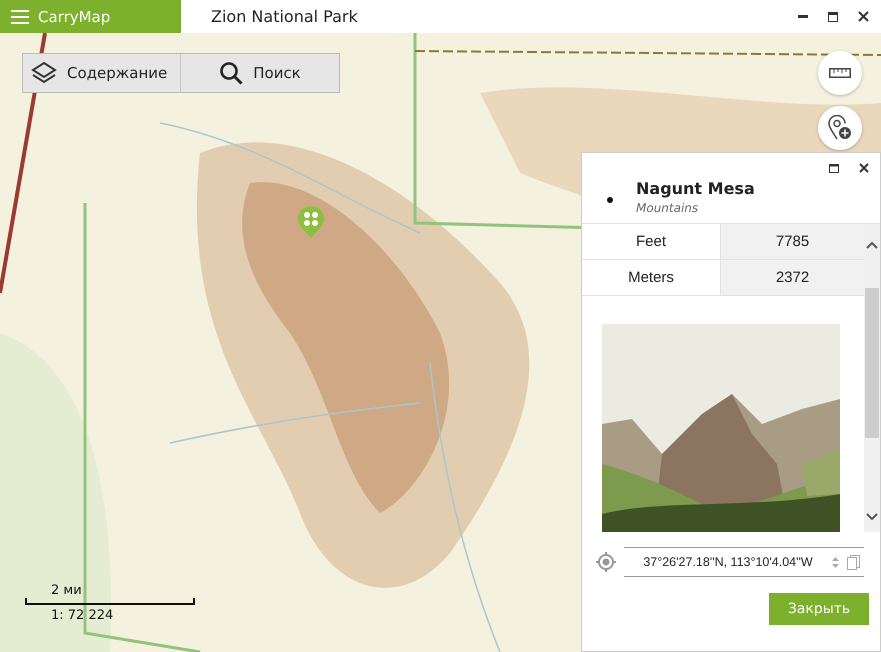 The image size is (881, 652). What do you see at coordinates (833, 17) in the screenshot?
I see `maximize-icon` at bounding box center [833, 17].